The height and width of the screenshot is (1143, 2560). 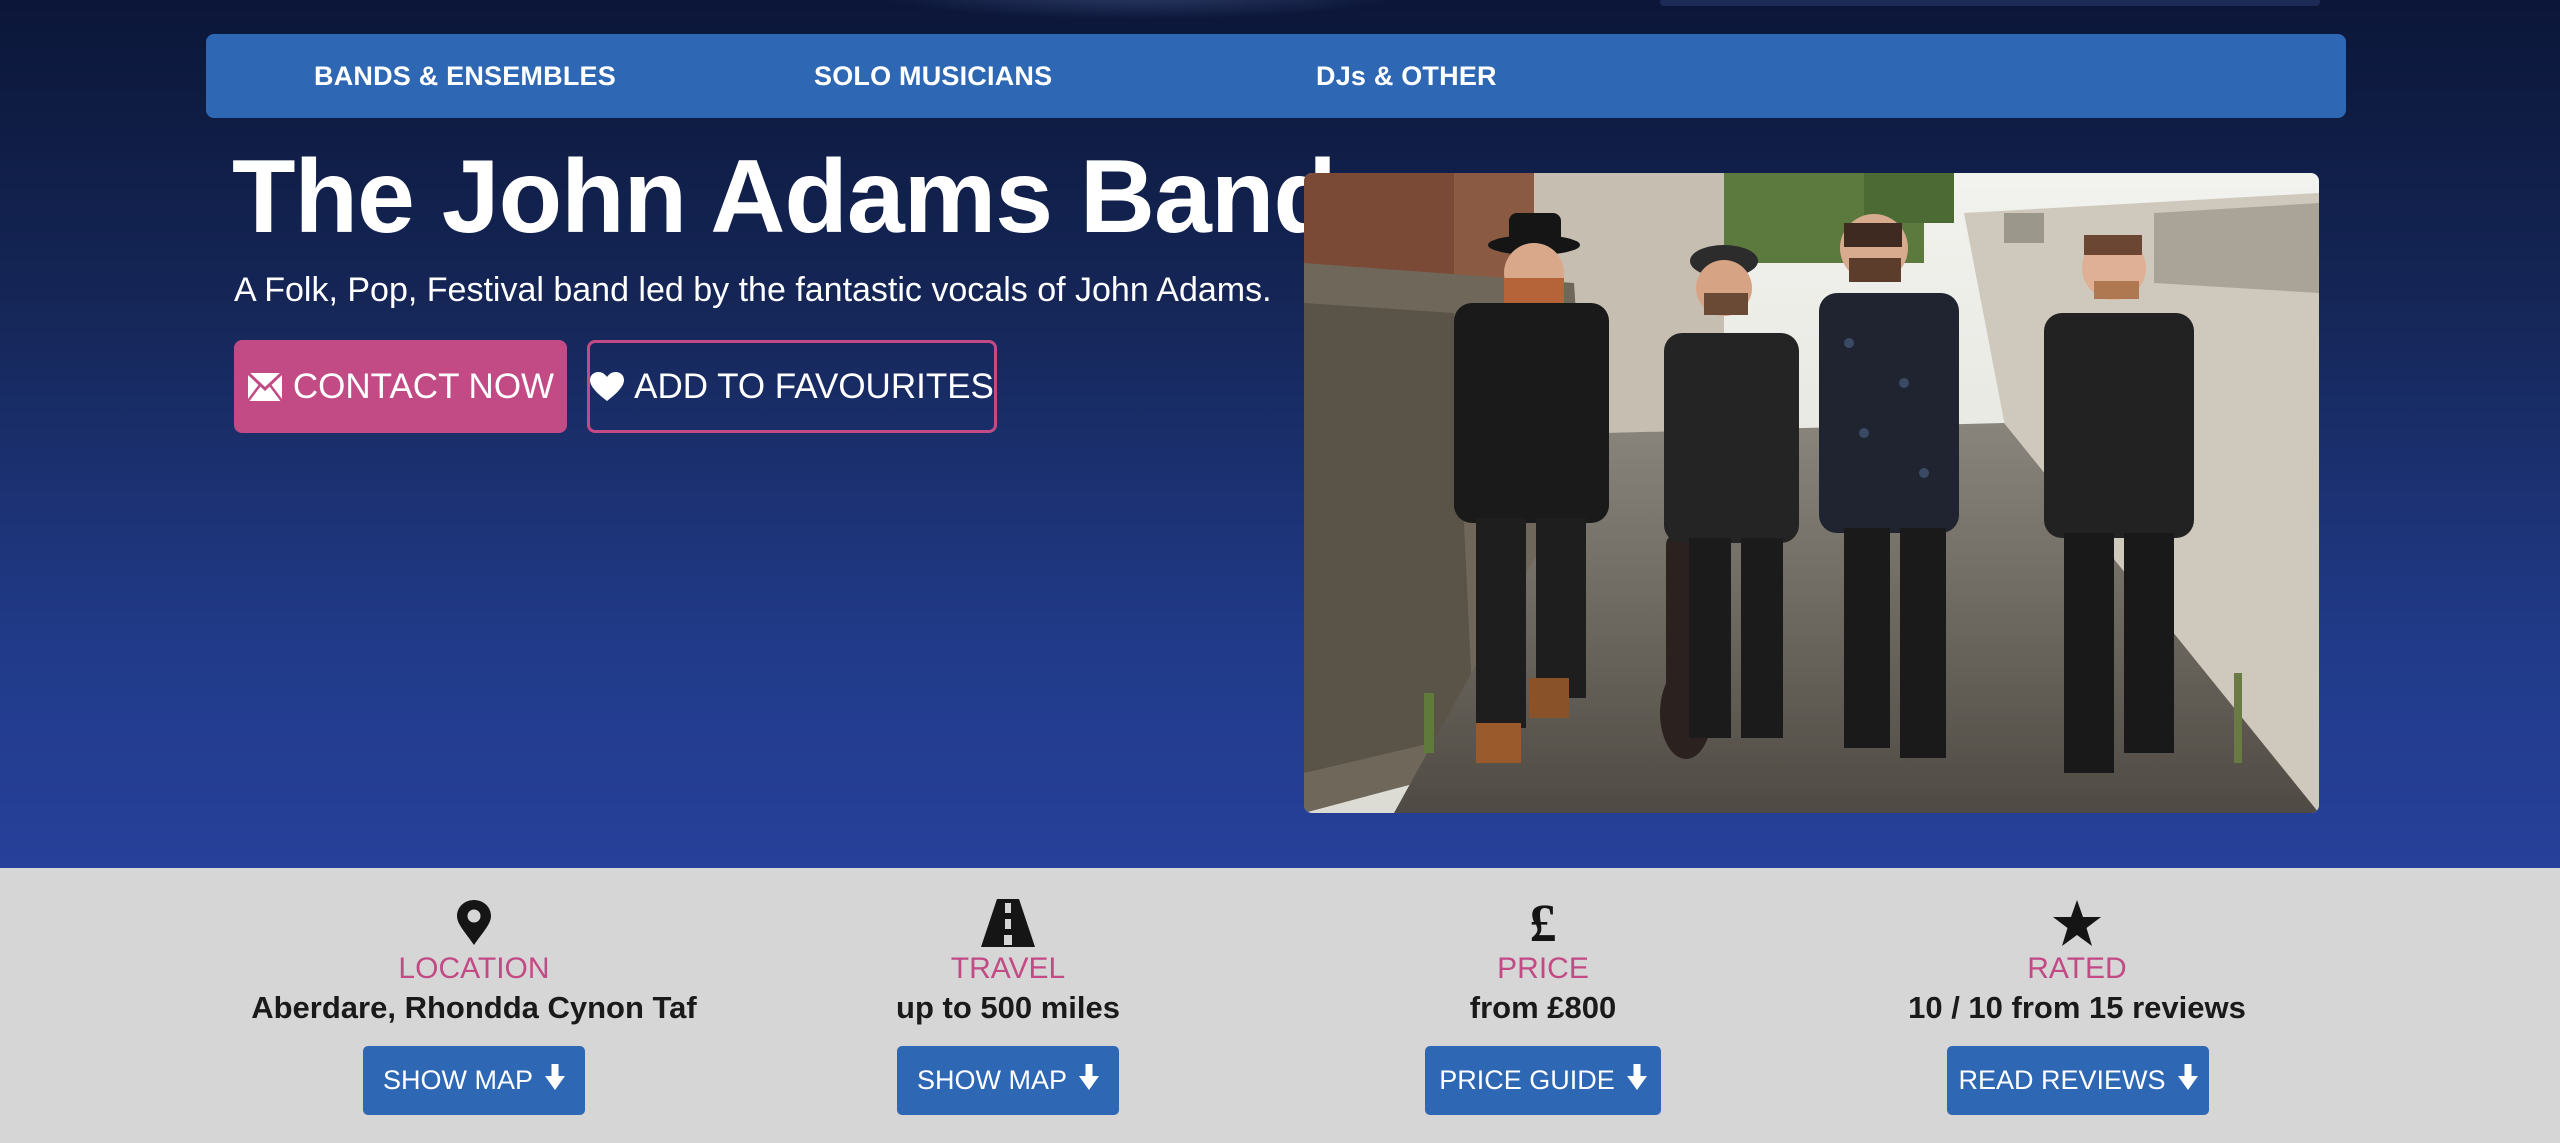 What do you see at coordinates (1527, 1080) in the screenshot?
I see `price-guide-label: PRICE GUIDE` at bounding box center [1527, 1080].